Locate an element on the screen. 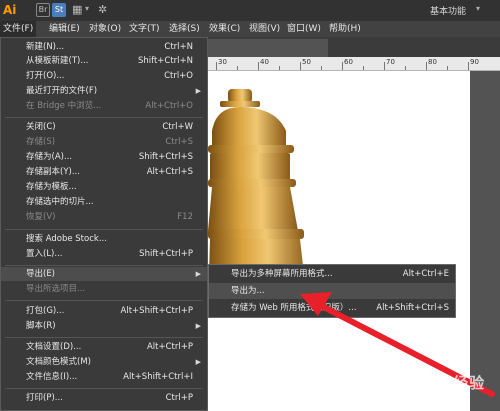  menu-item-revert: 恢复(V) F12 is located at coordinates (104, 217).